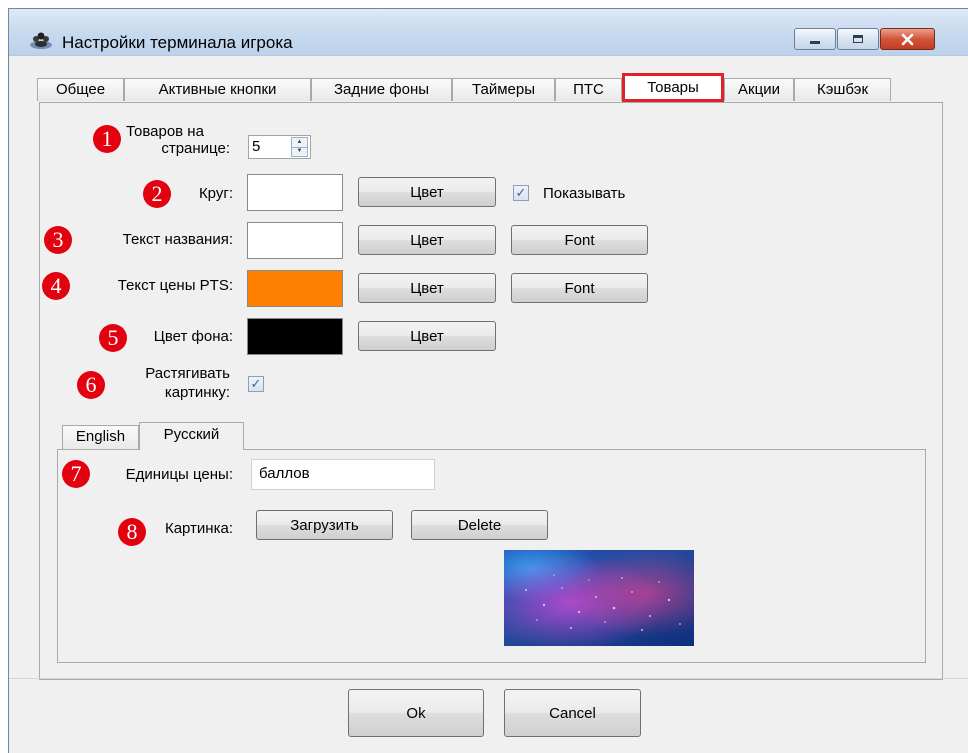 The width and height of the screenshot is (968, 753). Describe the element at coordinates (58, 240) in the screenshot. I see `marker-3: 3` at that location.